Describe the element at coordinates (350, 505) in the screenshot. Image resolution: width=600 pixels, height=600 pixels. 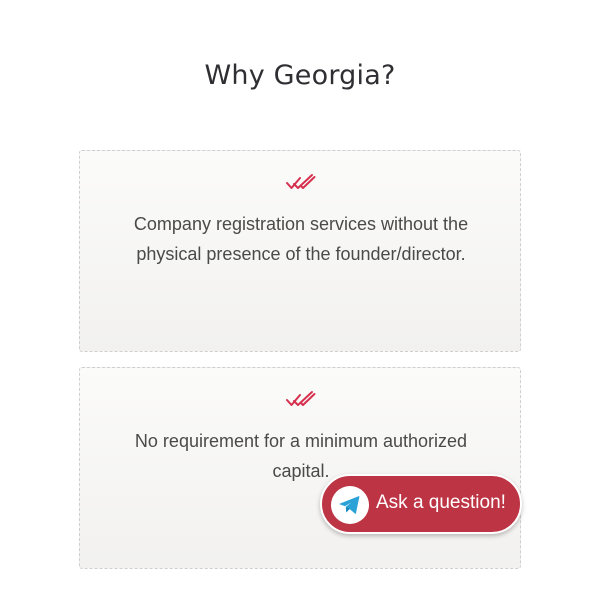
I see `telegram-icon` at that location.